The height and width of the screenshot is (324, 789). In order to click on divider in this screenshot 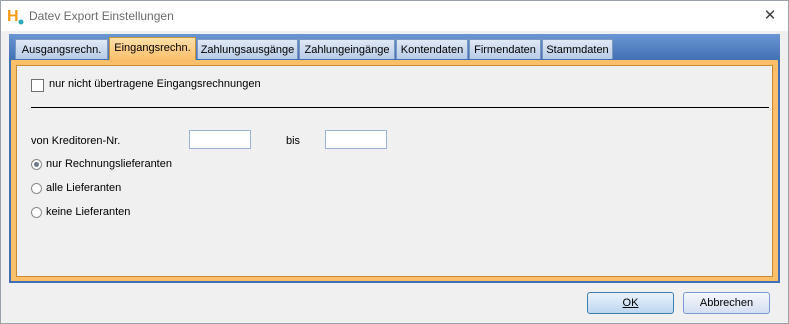, I will do `click(400, 107)`.